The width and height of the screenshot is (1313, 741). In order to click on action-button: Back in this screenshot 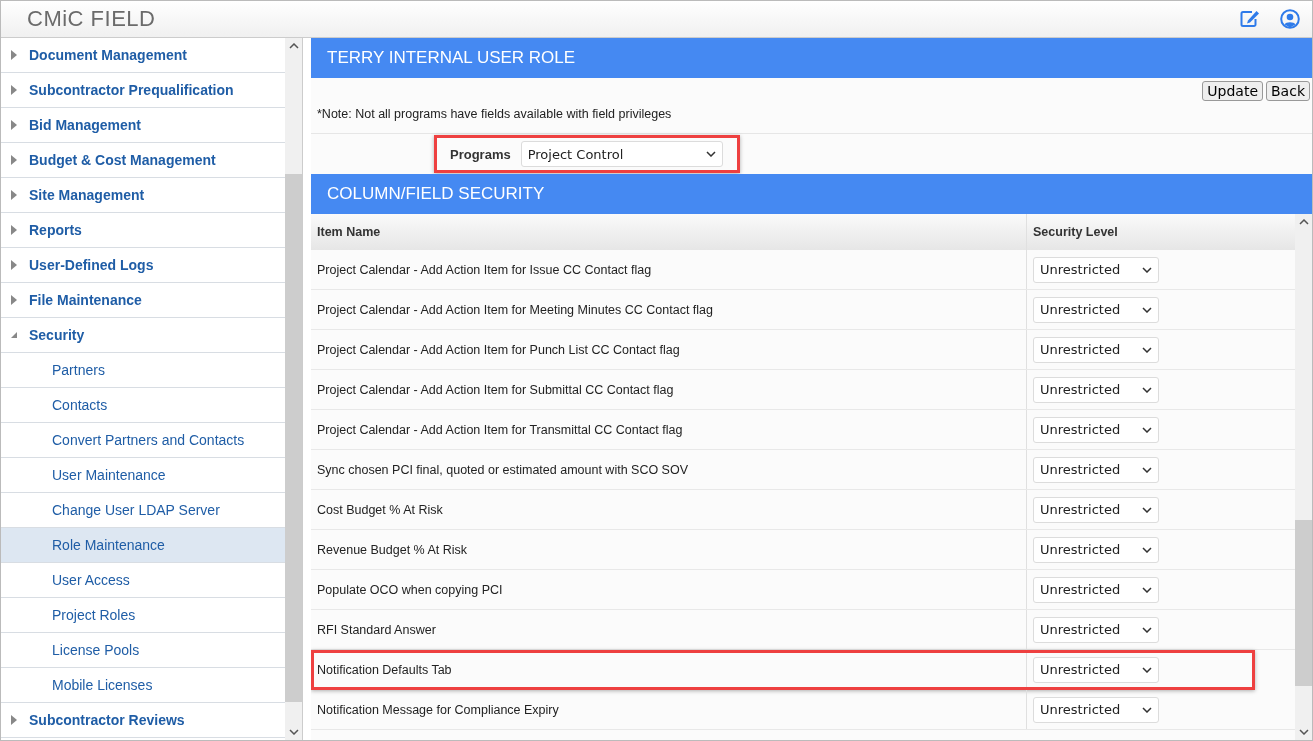, I will do `click(1288, 91)`.